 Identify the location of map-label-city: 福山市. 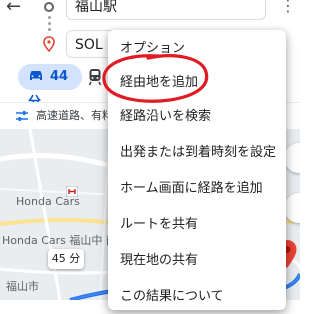
(22, 286).